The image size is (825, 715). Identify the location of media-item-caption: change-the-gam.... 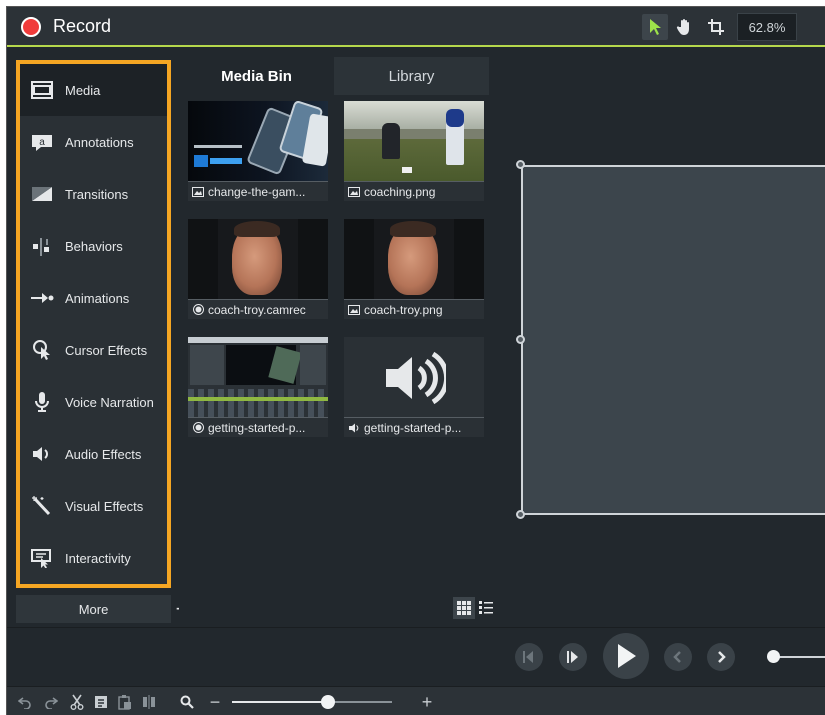
(257, 191).